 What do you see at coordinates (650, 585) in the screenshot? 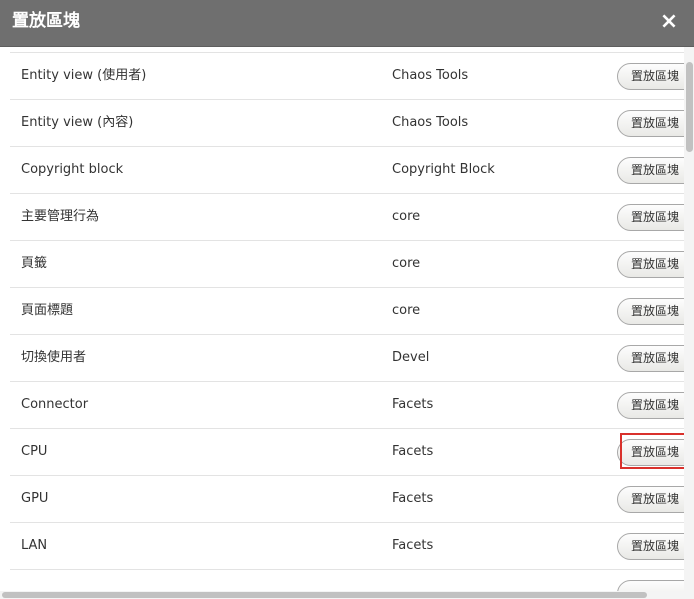
I see `place-block-button` at bounding box center [650, 585].